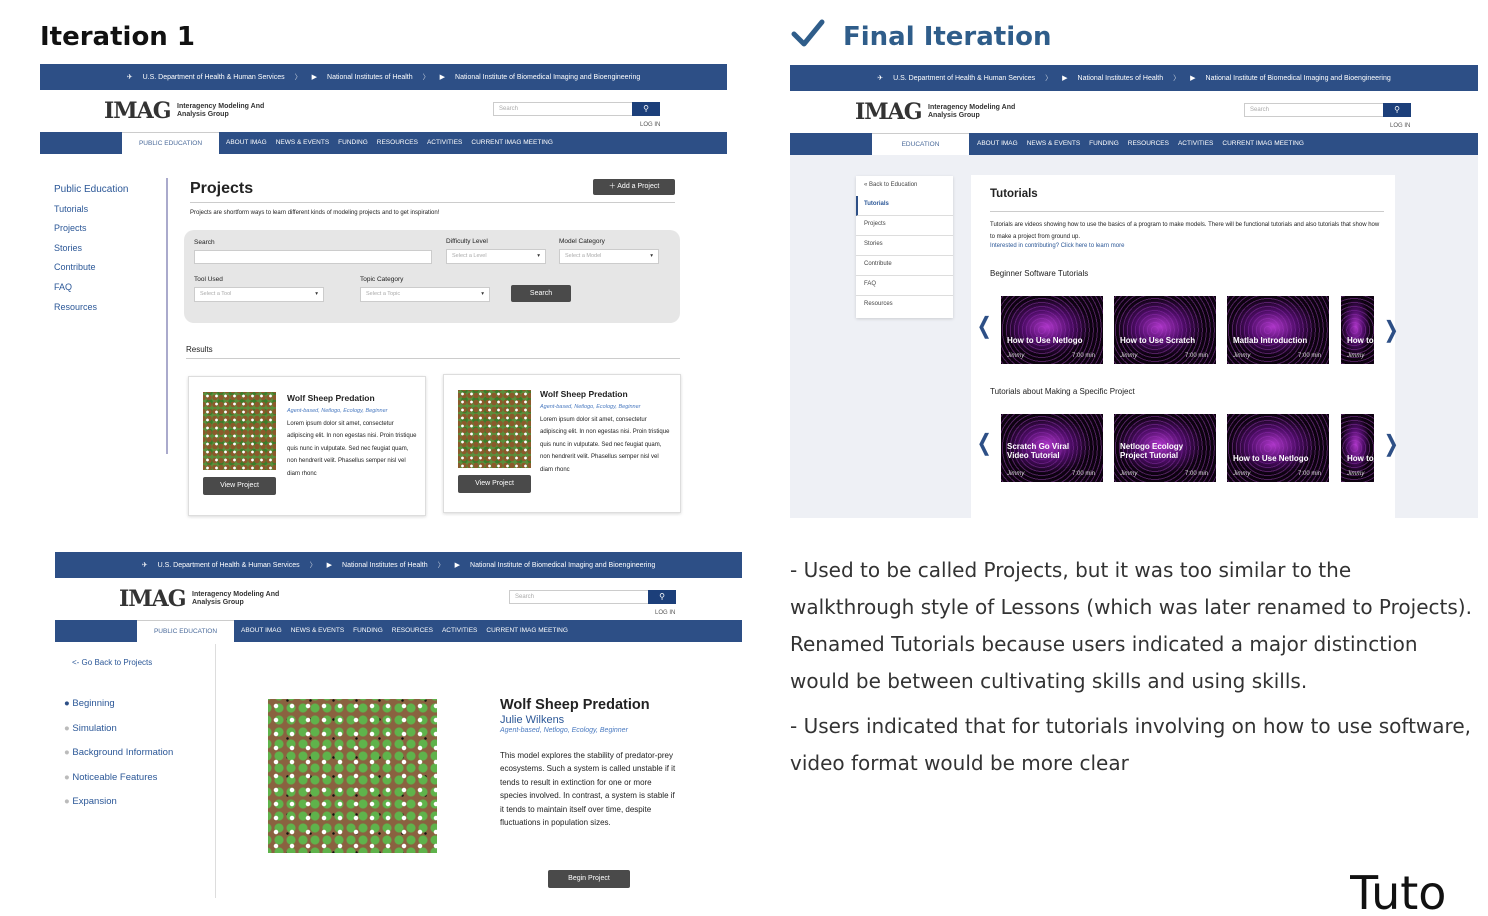 The height and width of the screenshot is (916, 1488). Describe the element at coordinates (920, 144) in the screenshot. I see `nav-education: EDUCATION` at that location.